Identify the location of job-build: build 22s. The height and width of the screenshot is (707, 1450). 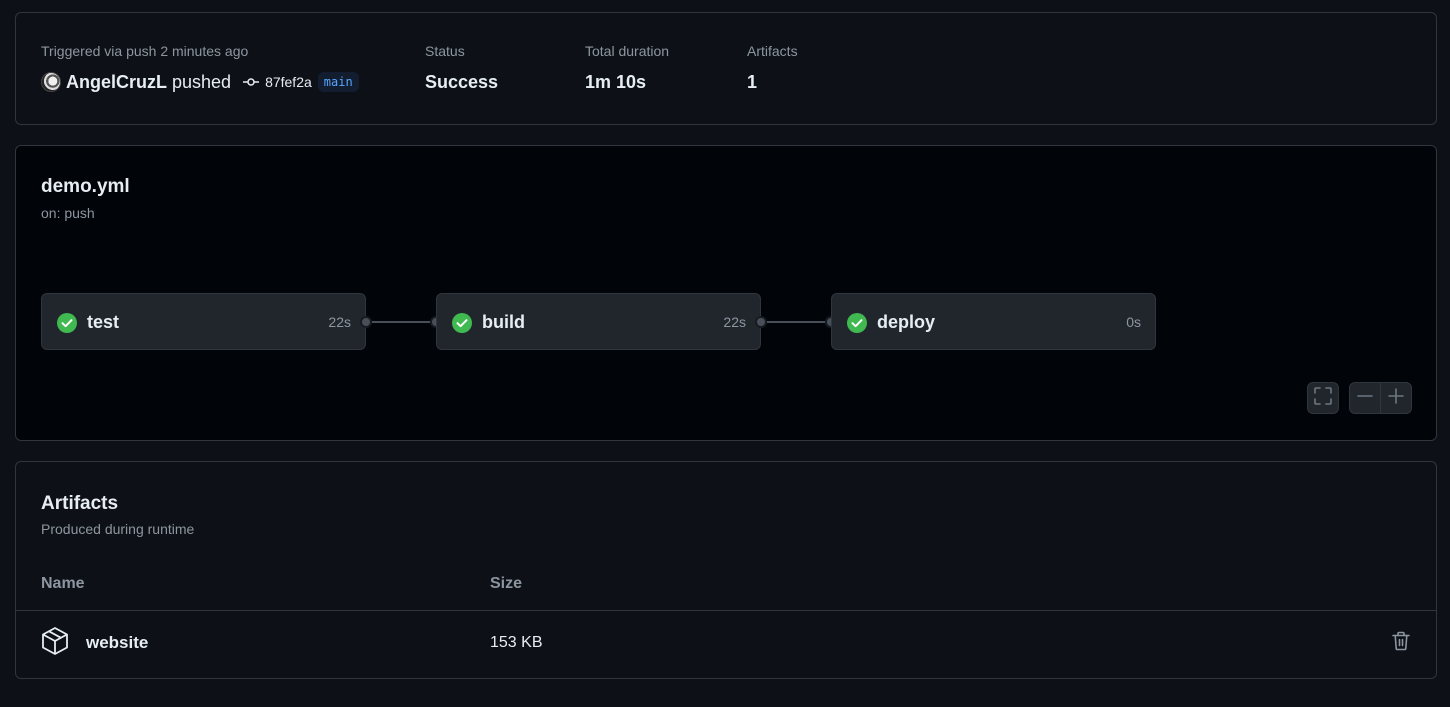
(598, 321).